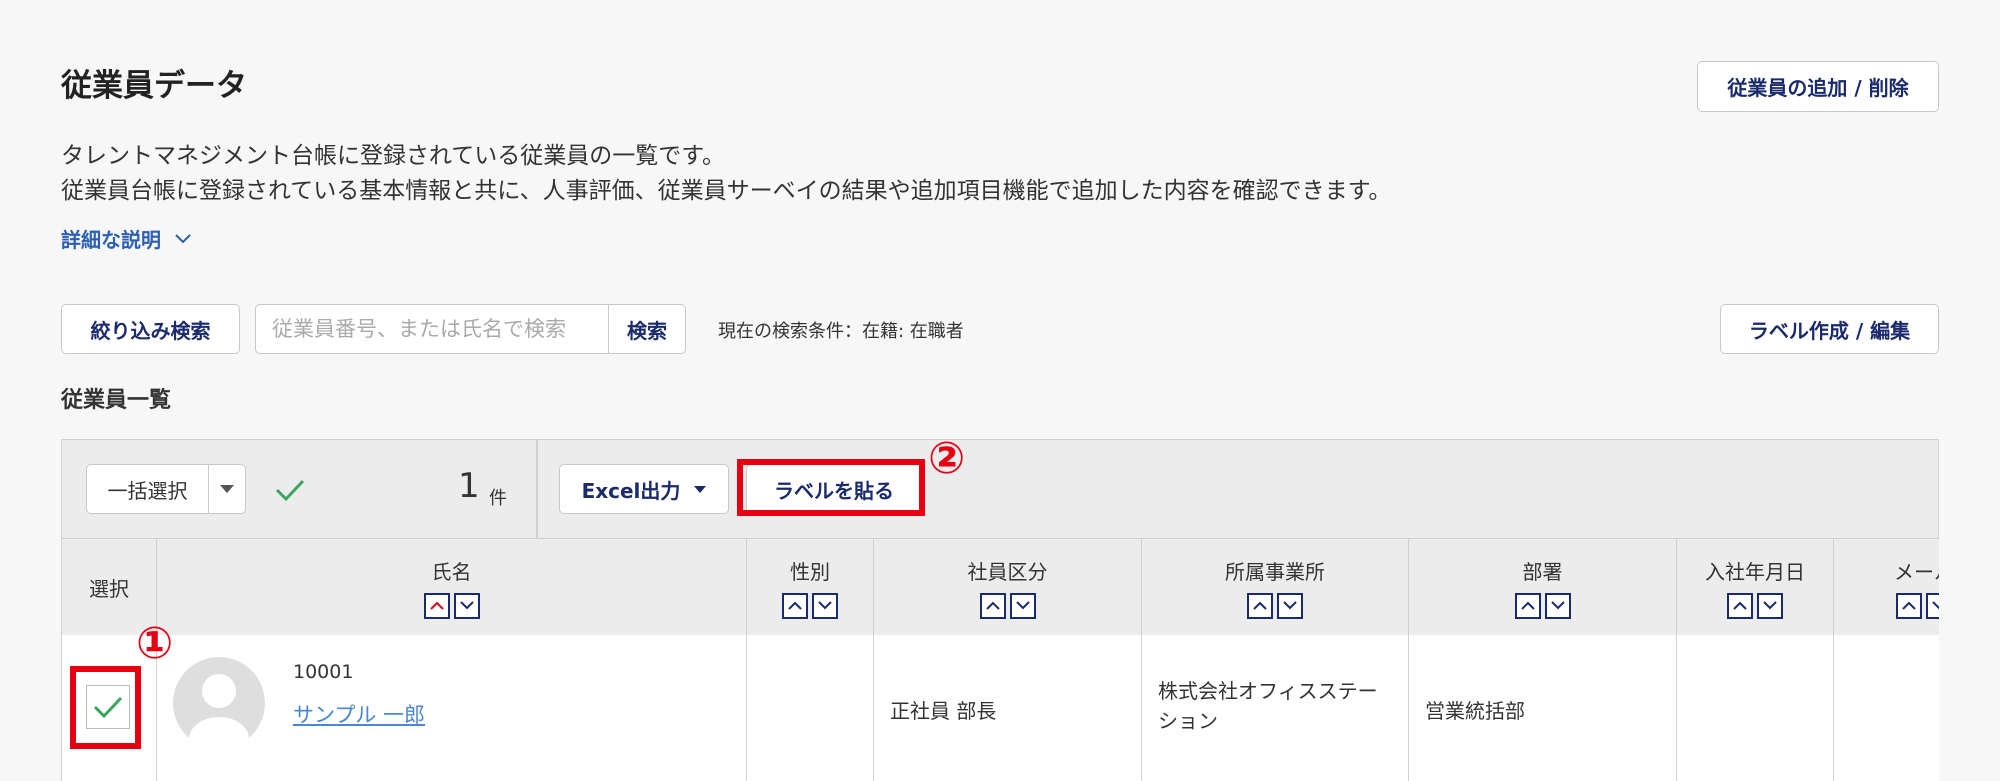 The width and height of the screenshot is (2000, 781). What do you see at coordinates (947, 458) in the screenshot?
I see `annotation-marker-2: ②` at bounding box center [947, 458].